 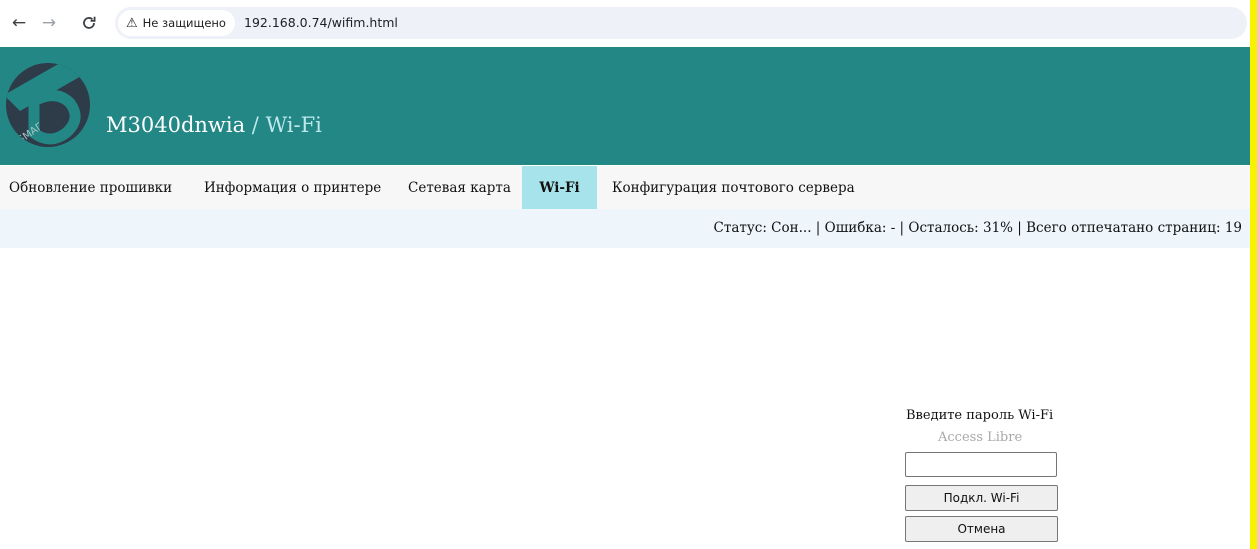 What do you see at coordinates (459, 187) in the screenshot?
I see `menu-item-network-card: Сетевая карта` at bounding box center [459, 187].